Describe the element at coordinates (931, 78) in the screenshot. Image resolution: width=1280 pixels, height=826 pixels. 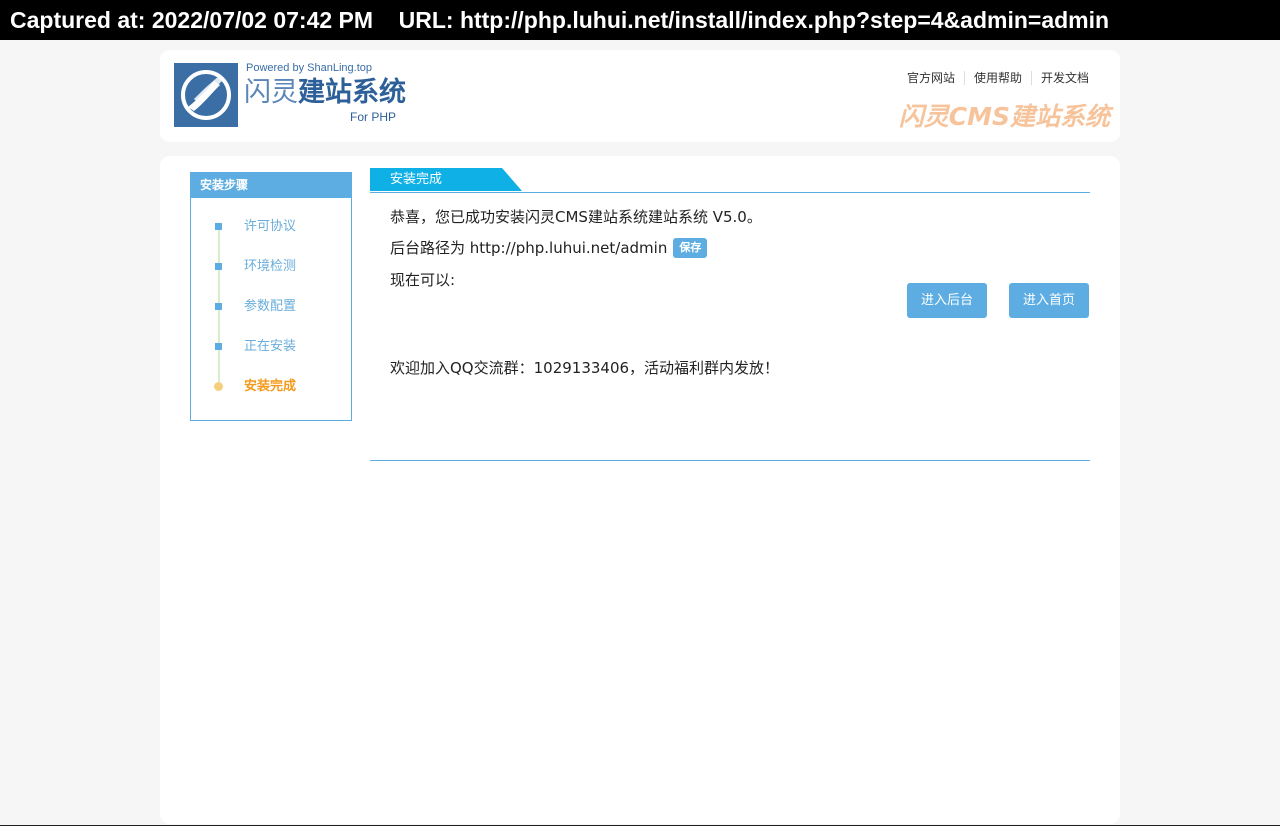
I see `link-official-site: 官方网站` at that location.